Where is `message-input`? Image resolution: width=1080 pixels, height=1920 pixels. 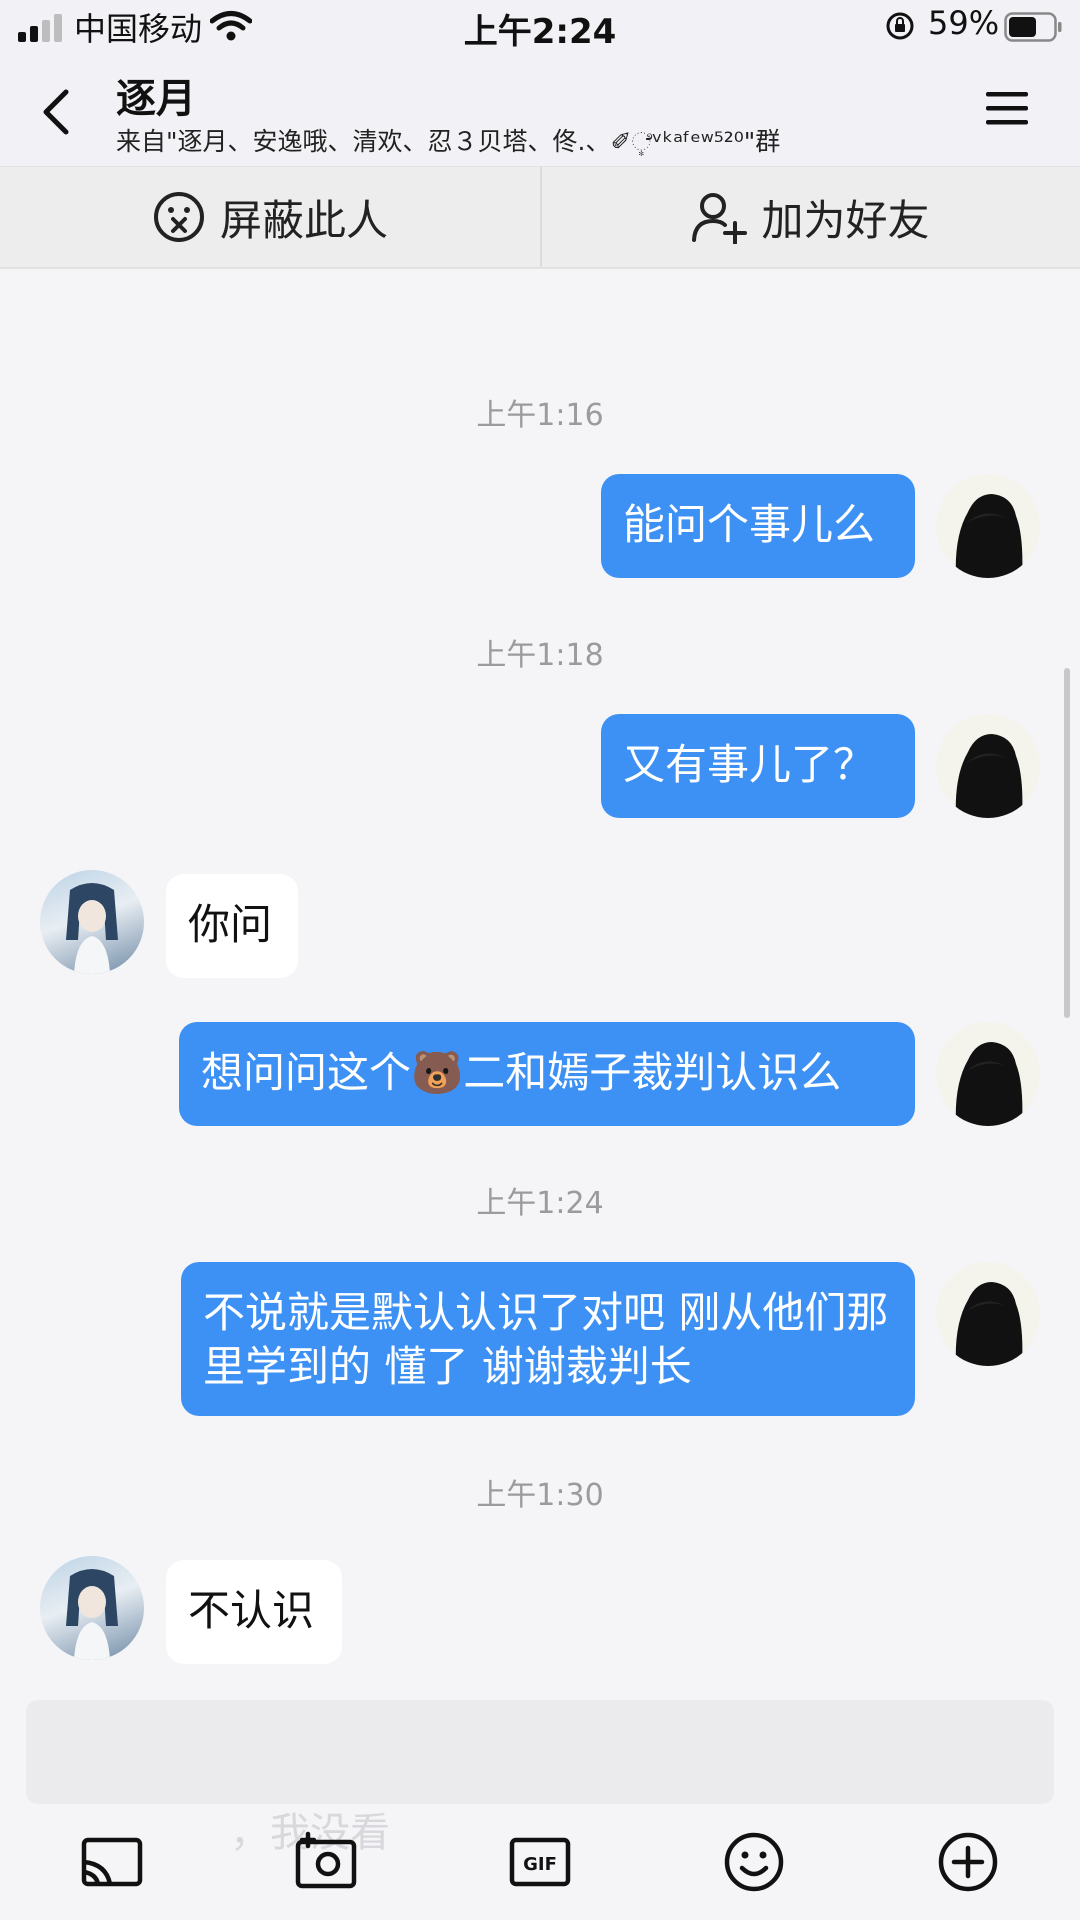 message-input is located at coordinates (540, 1752).